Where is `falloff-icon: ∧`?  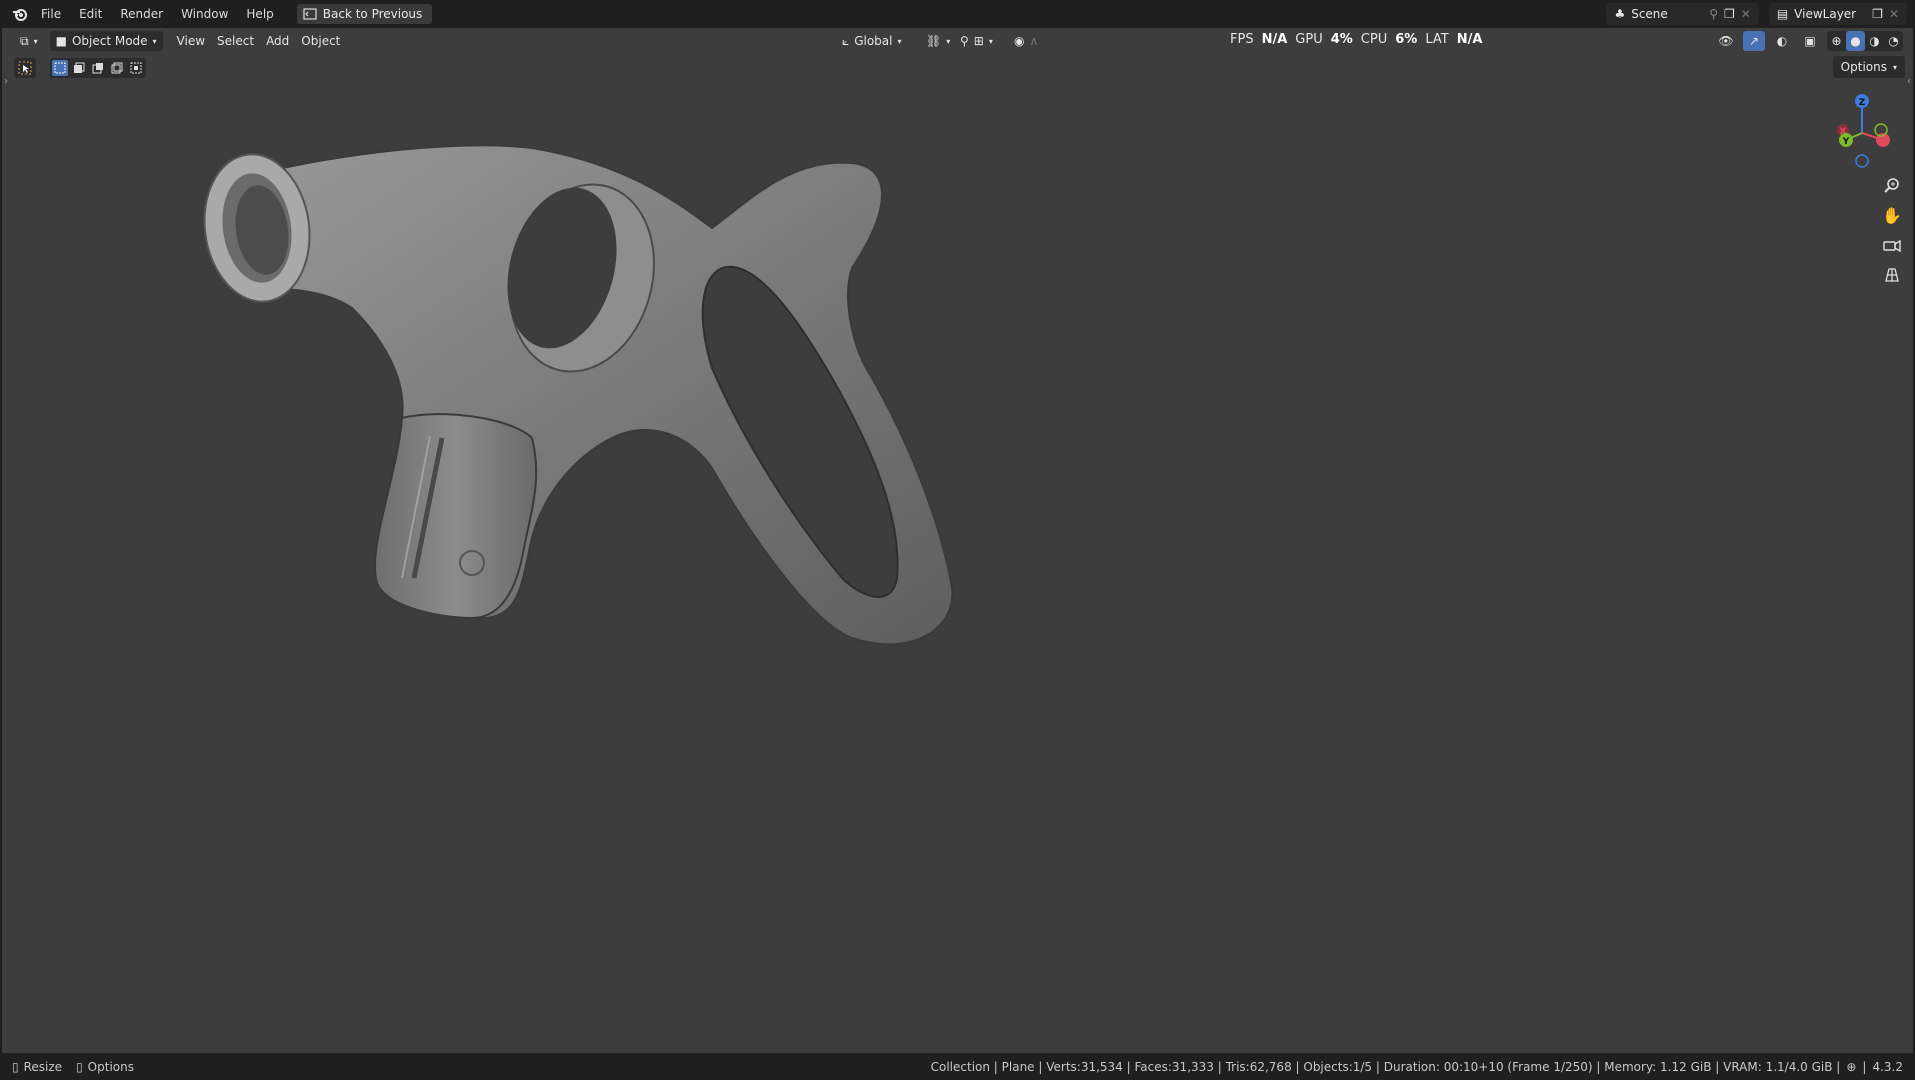
falloff-icon: ∧ is located at coordinates (1034, 41).